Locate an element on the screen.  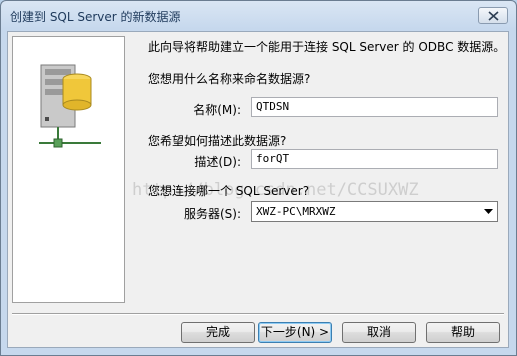
close-button is located at coordinates (493, 15).